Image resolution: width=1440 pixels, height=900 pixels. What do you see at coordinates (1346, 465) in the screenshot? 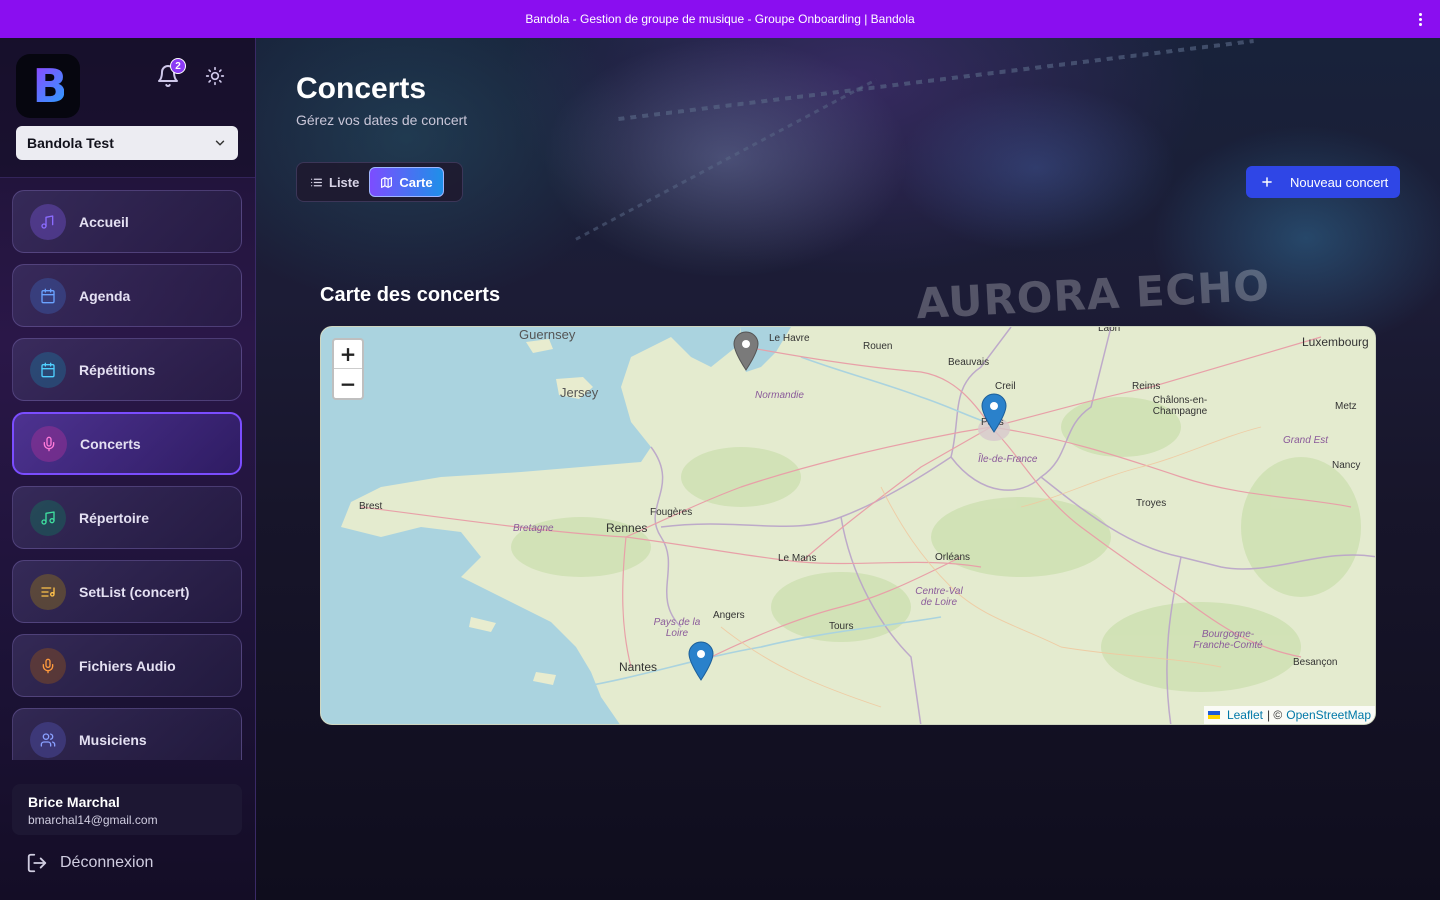
I see `map-label-city: Nancy` at bounding box center [1346, 465].